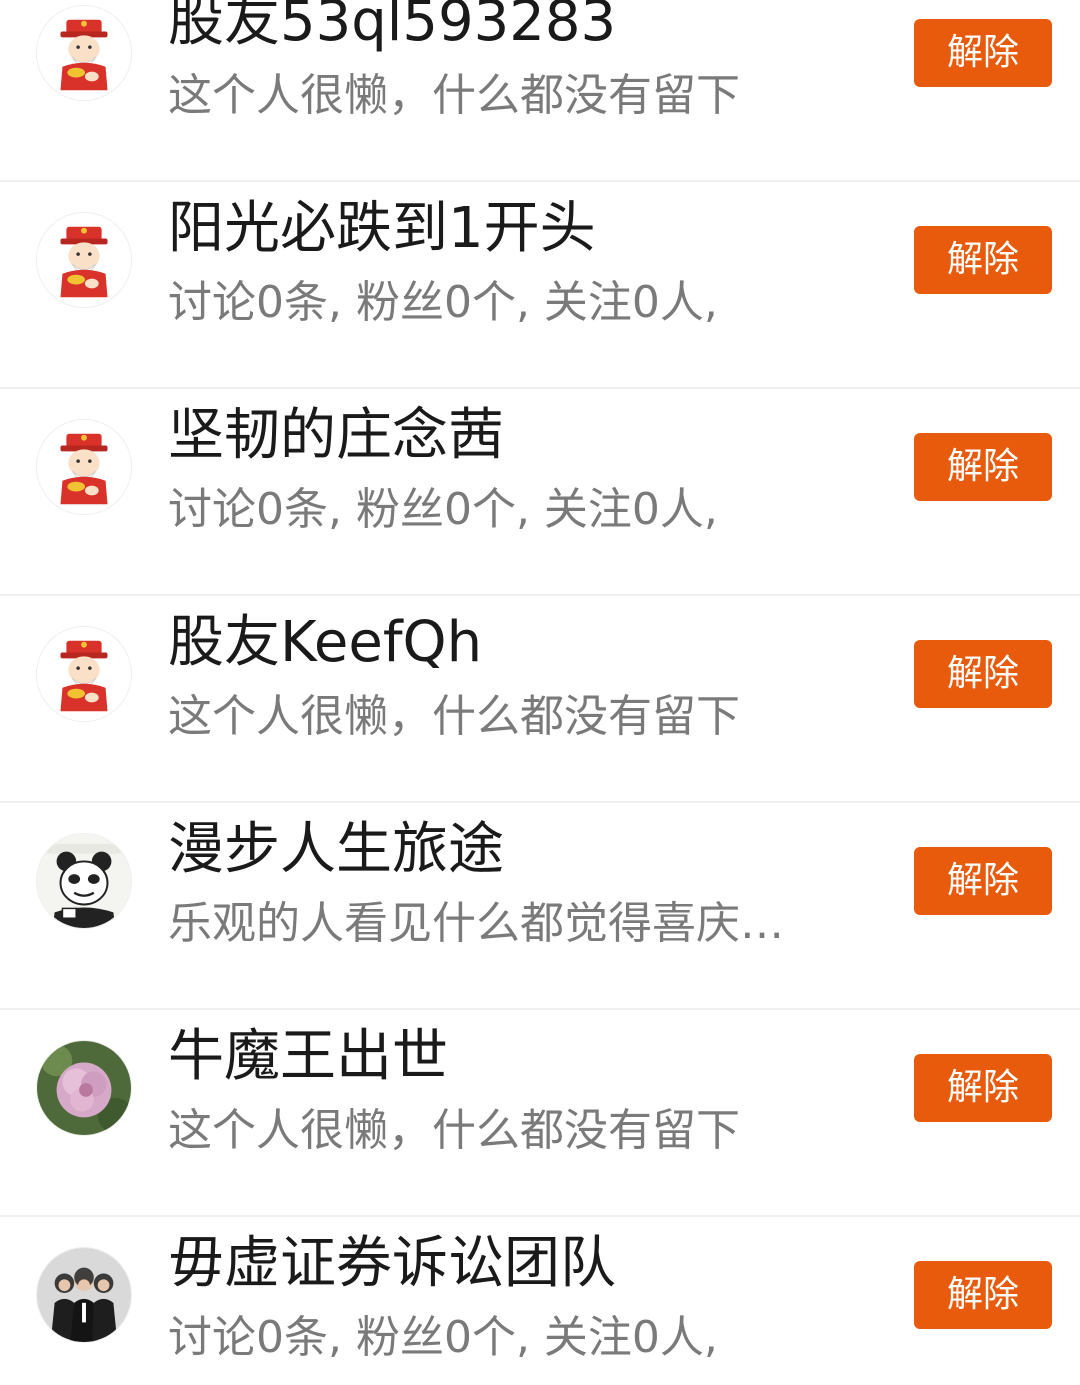 The image size is (1080, 1385). I want to click on group-photo-avatar-icon, so click(84, 1295).